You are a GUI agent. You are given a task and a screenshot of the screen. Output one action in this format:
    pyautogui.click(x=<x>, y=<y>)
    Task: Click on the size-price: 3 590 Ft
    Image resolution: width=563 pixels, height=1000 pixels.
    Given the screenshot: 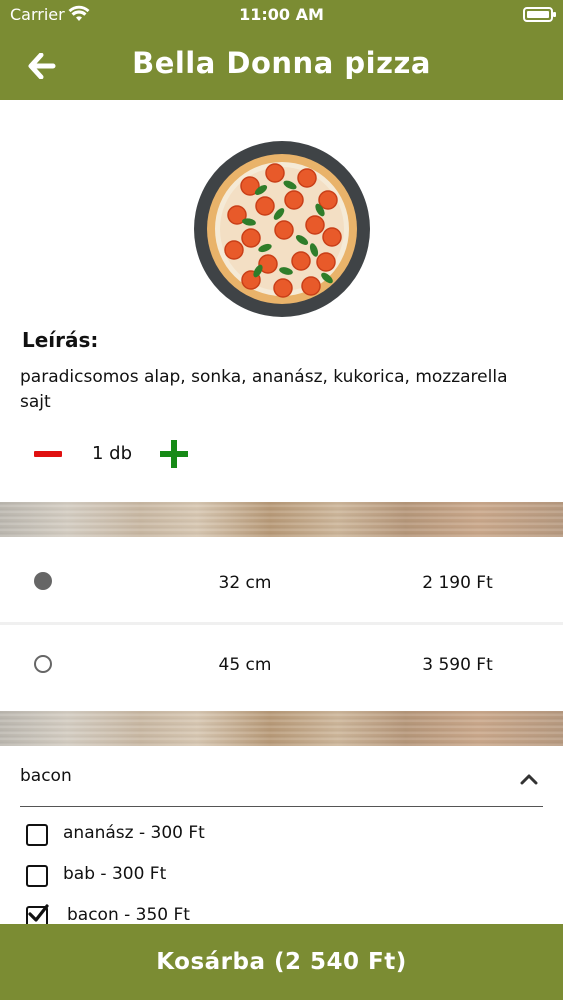 What is the action you would take?
    pyautogui.click(x=457, y=665)
    